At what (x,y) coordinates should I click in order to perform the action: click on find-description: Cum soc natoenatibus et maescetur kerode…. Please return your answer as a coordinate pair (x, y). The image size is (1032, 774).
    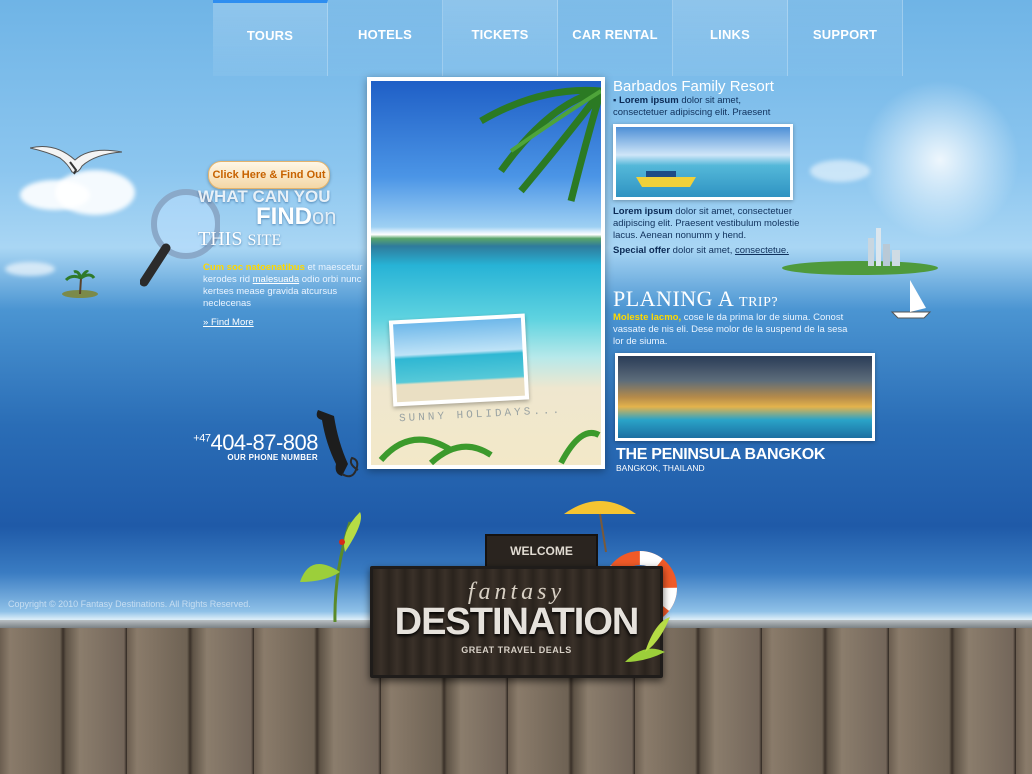
    Looking at the image, I should click on (283, 286).